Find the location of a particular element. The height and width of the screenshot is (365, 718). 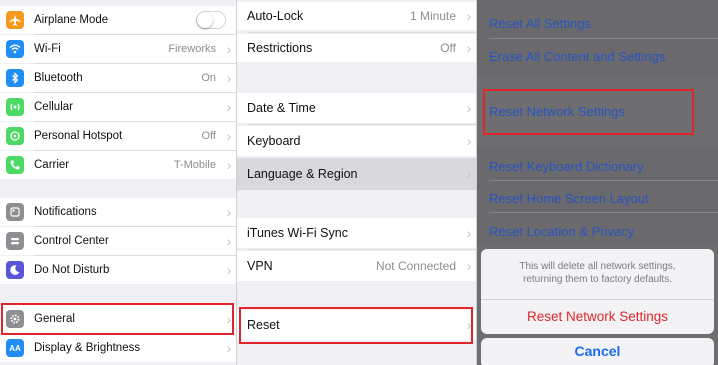

settings-row-label: Carrier is located at coordinates (52, 165).